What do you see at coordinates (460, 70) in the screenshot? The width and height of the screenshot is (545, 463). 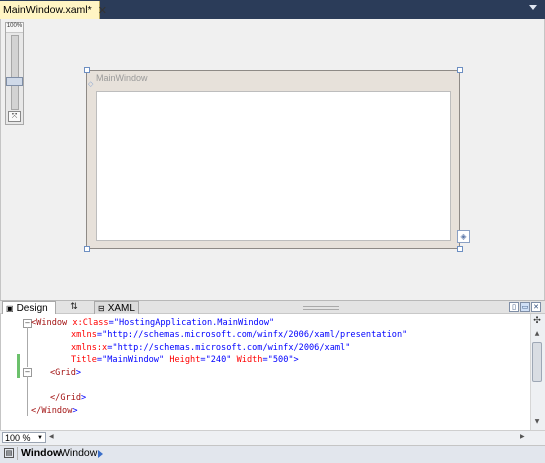 I see `resize-handle-top-right` at bounding box center [460, 70].